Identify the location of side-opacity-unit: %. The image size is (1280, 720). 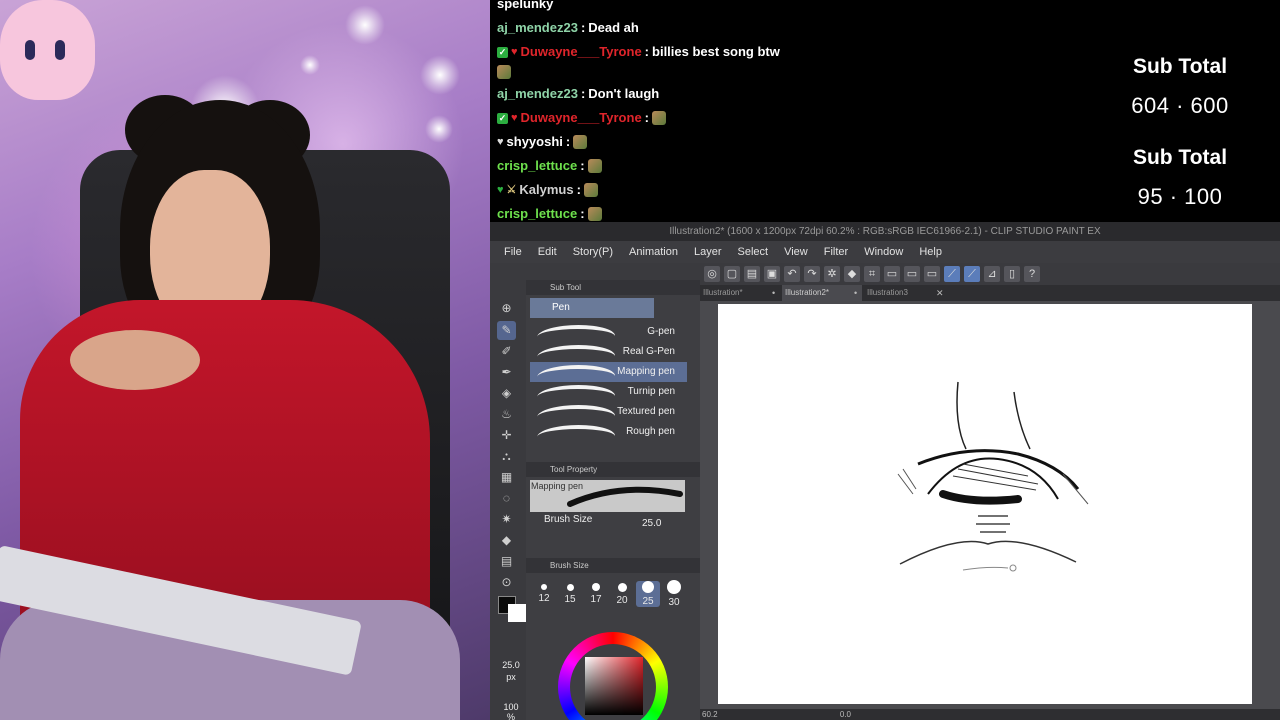
(510, 716).